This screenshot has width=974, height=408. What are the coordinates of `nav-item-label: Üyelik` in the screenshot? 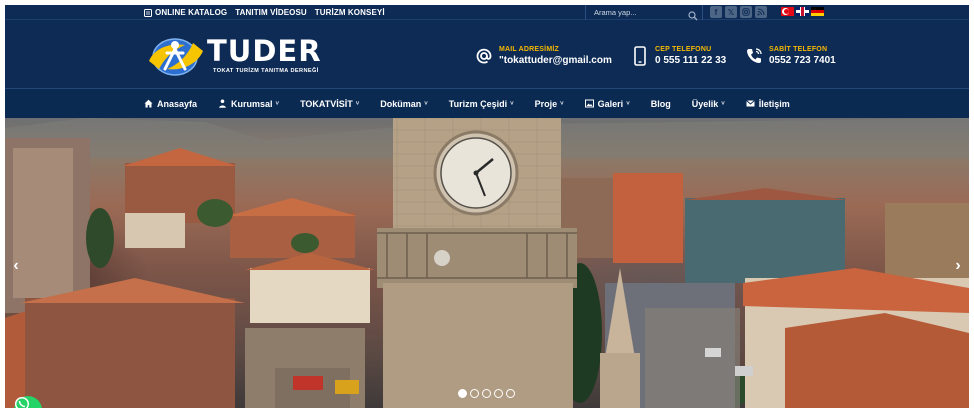 It's located at (705, 103).